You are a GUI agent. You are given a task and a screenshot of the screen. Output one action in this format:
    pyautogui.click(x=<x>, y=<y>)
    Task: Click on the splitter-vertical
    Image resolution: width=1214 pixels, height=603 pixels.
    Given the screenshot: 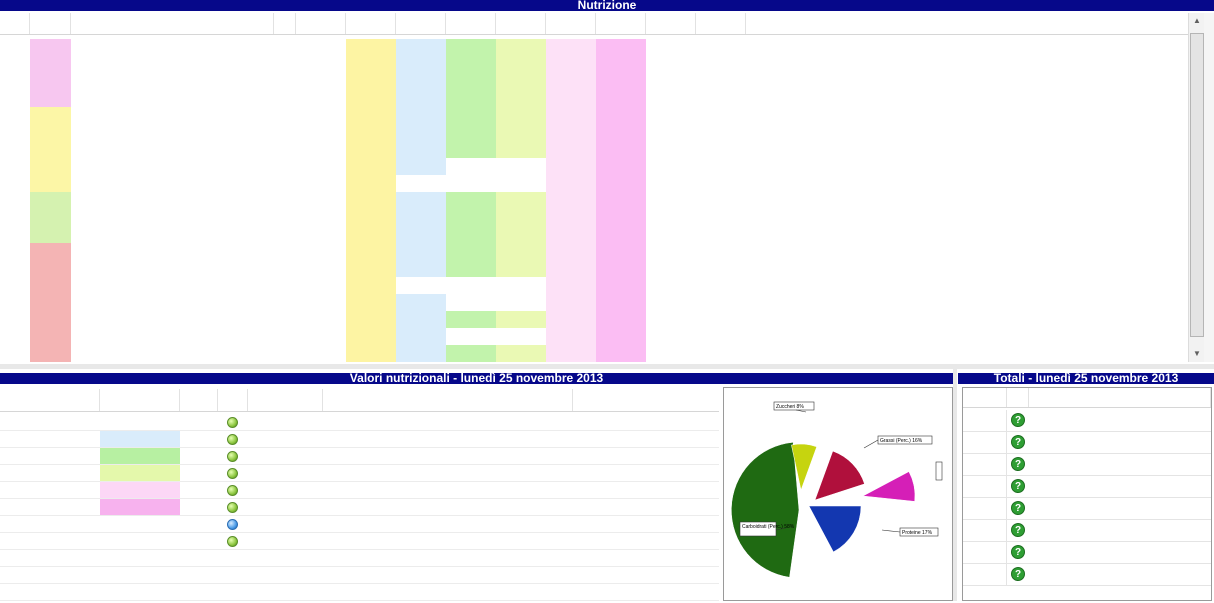 What is the action you would take?
    pyautogui.click(x=955, y=485)
    